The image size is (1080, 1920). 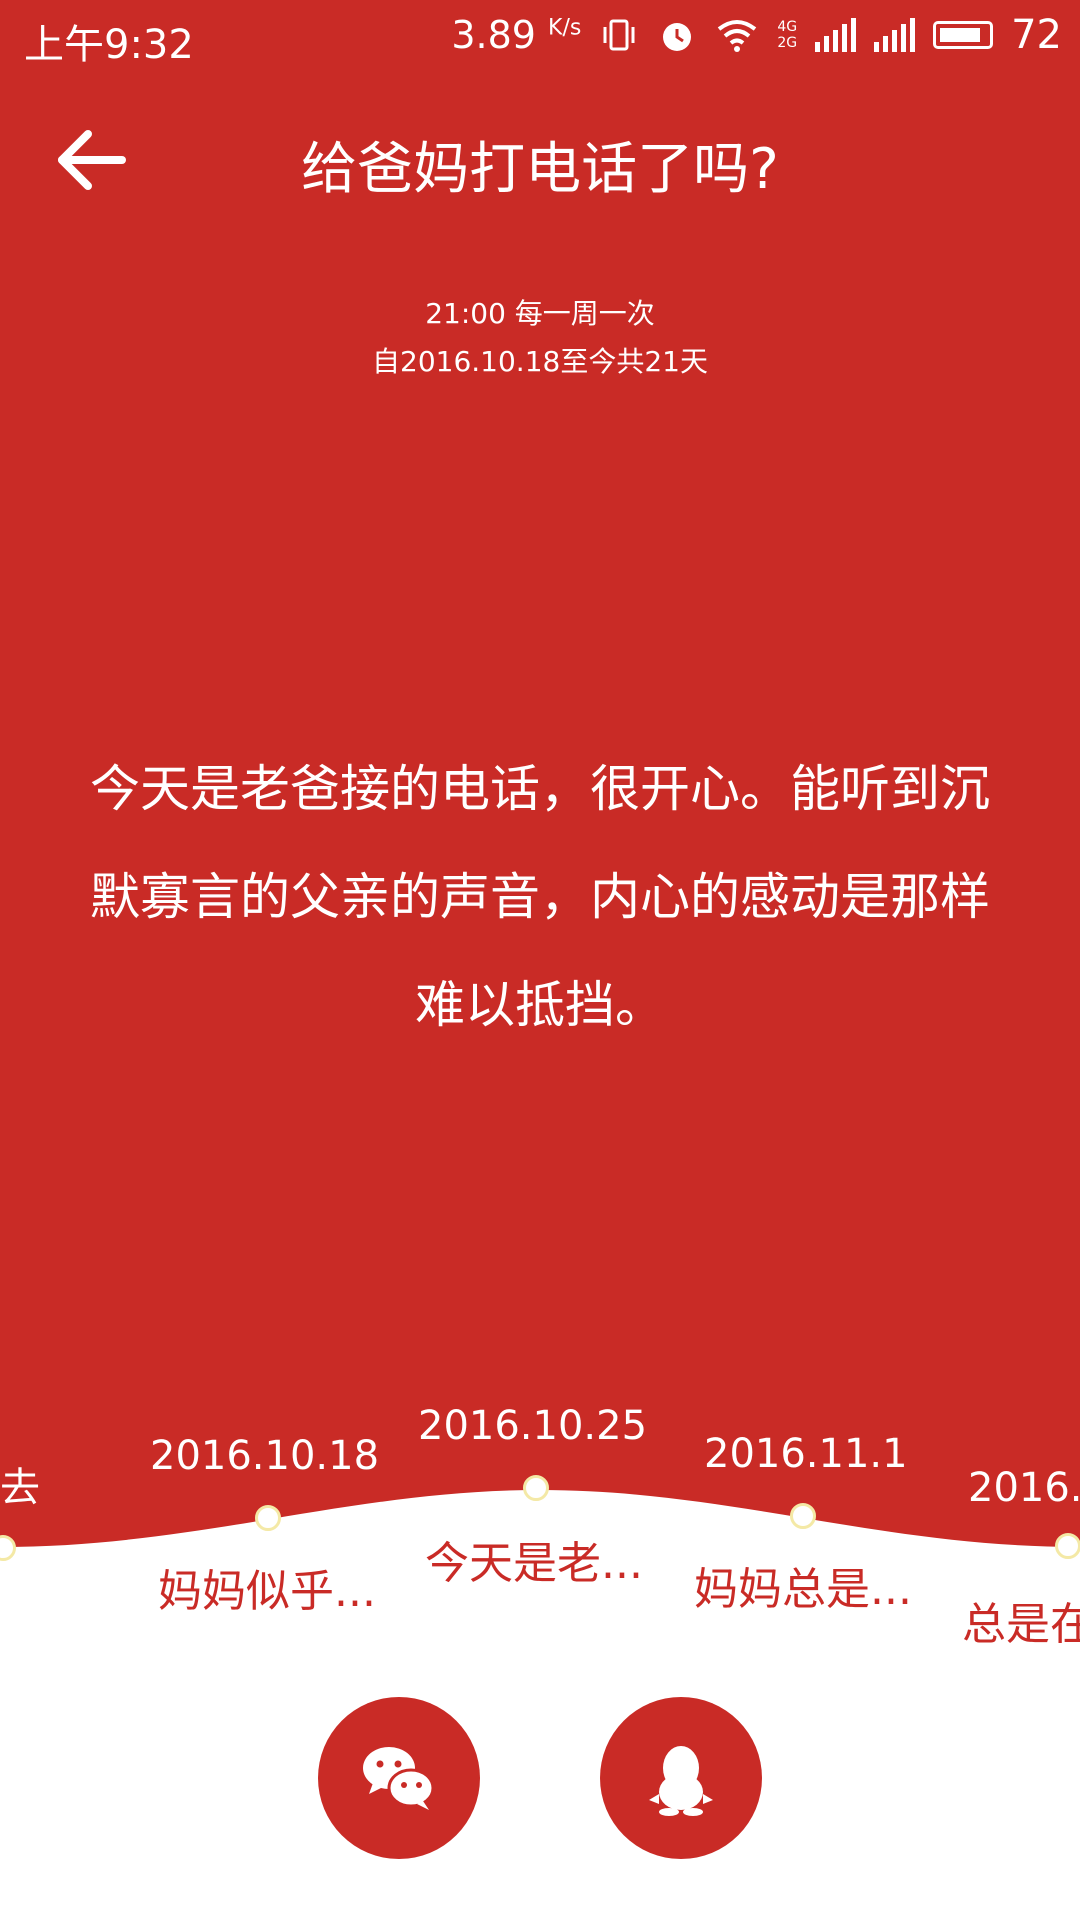 I want to click on status-icons: 3.89 K/s 4G 2G 72, so click(x=756, y=35).